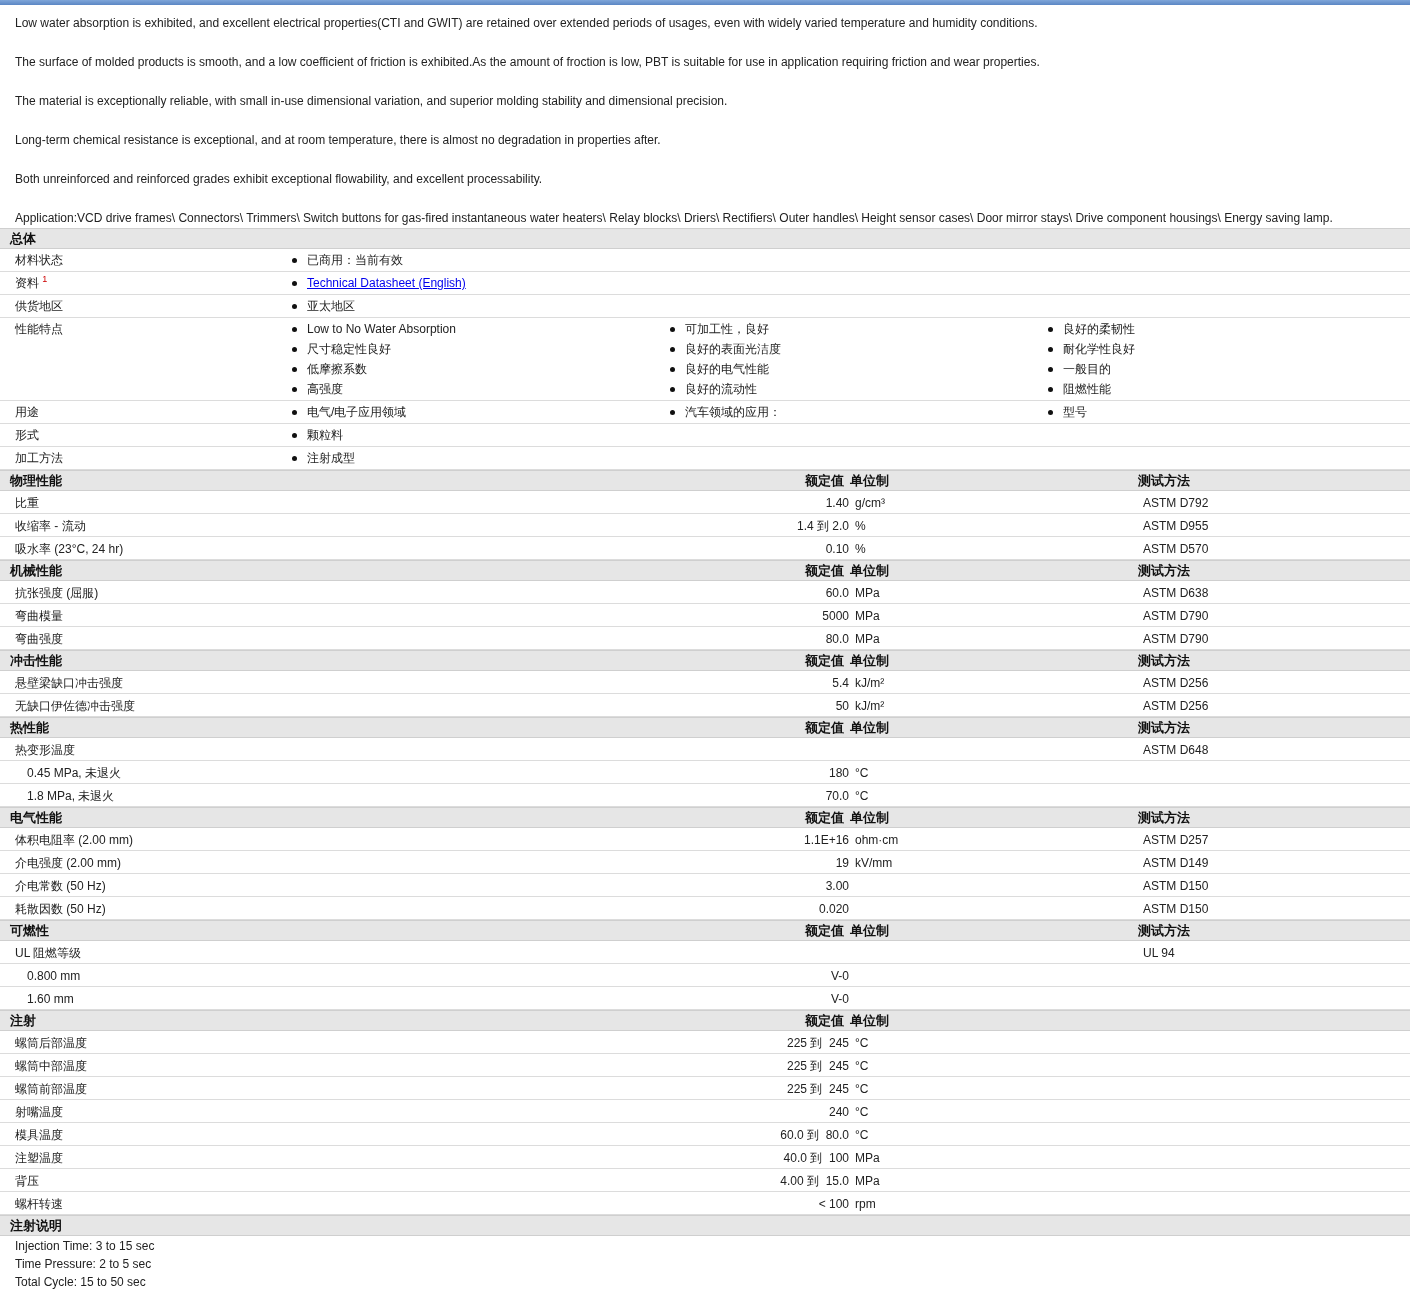 This screenshot has height=1295, width=1410. What do you see at coordinates (39, 306) in the screenshot?
I see `property-label: 供货地区` at bounding box center [39, 306].